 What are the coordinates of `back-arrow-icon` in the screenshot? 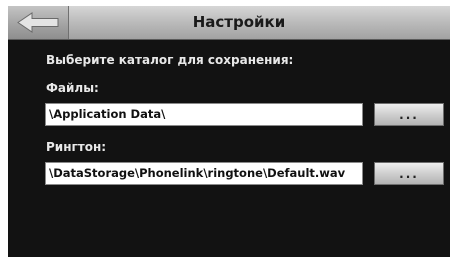 It's located at (38, 22).